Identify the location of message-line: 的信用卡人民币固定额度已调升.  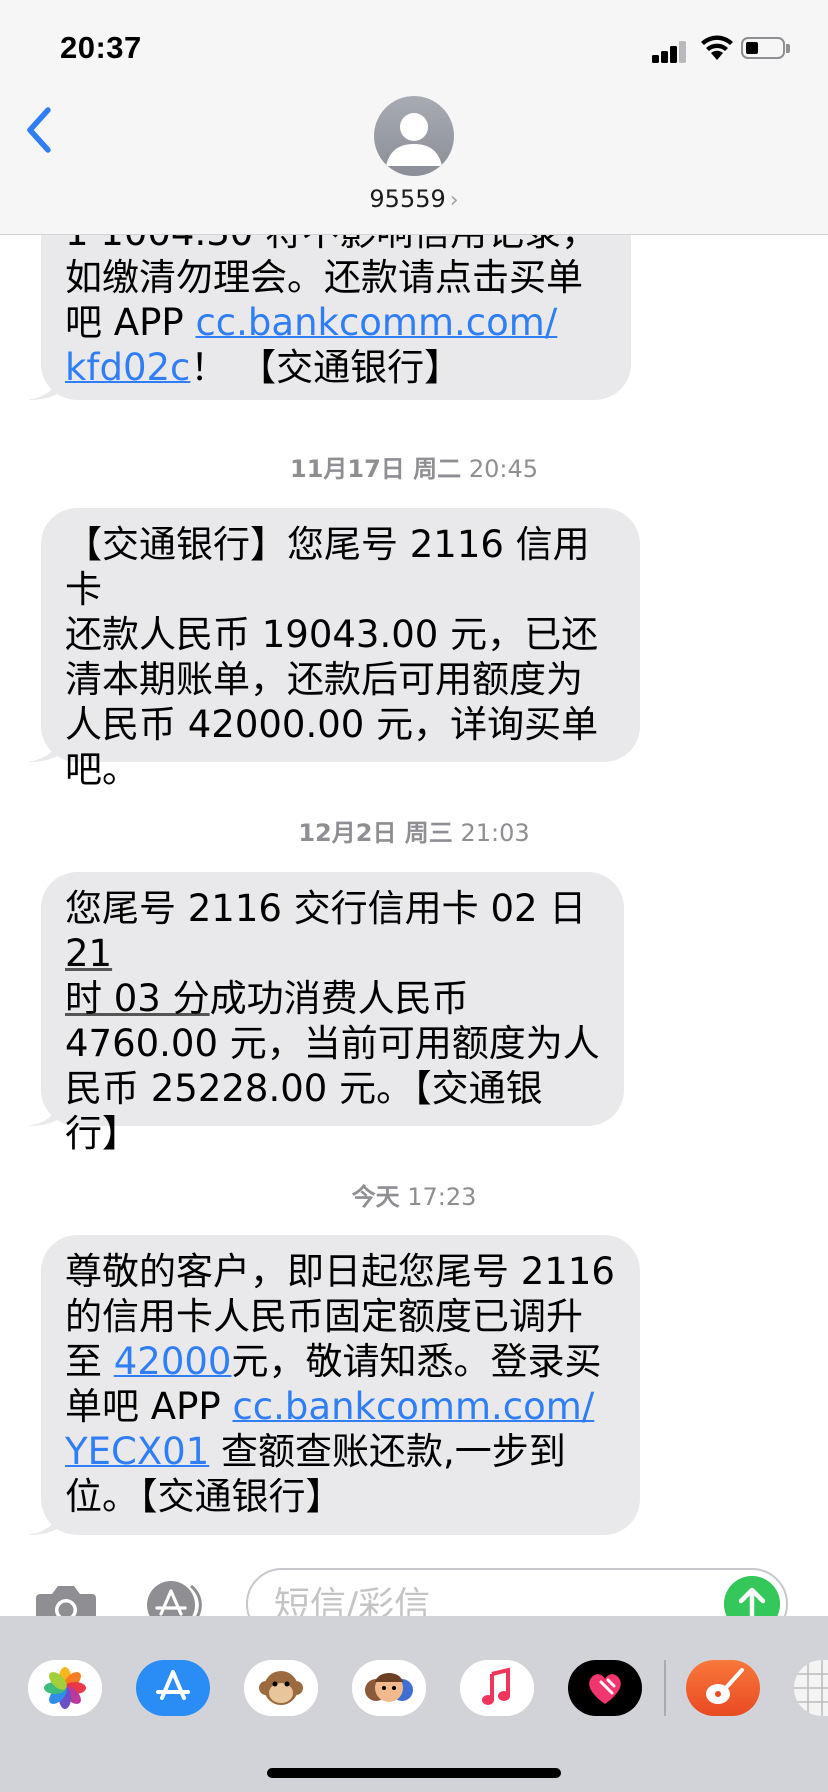
(324, 1316).